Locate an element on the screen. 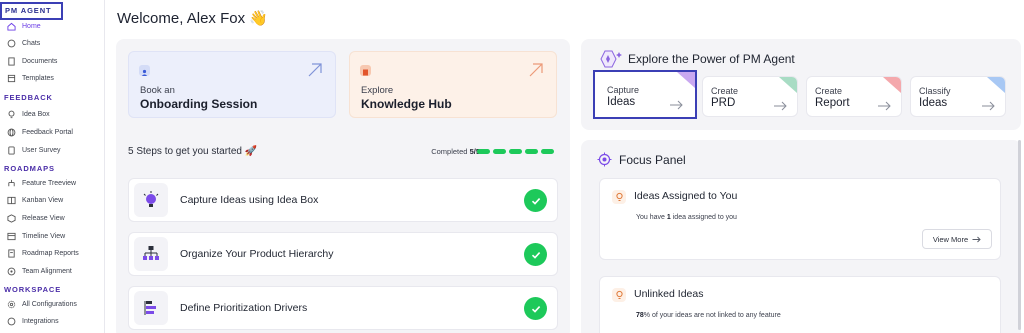 The height and width of the screenshot is (333, 1024). knowledge-hub-card: Explore Knowledge Hub is located at coordinates (453, 84).